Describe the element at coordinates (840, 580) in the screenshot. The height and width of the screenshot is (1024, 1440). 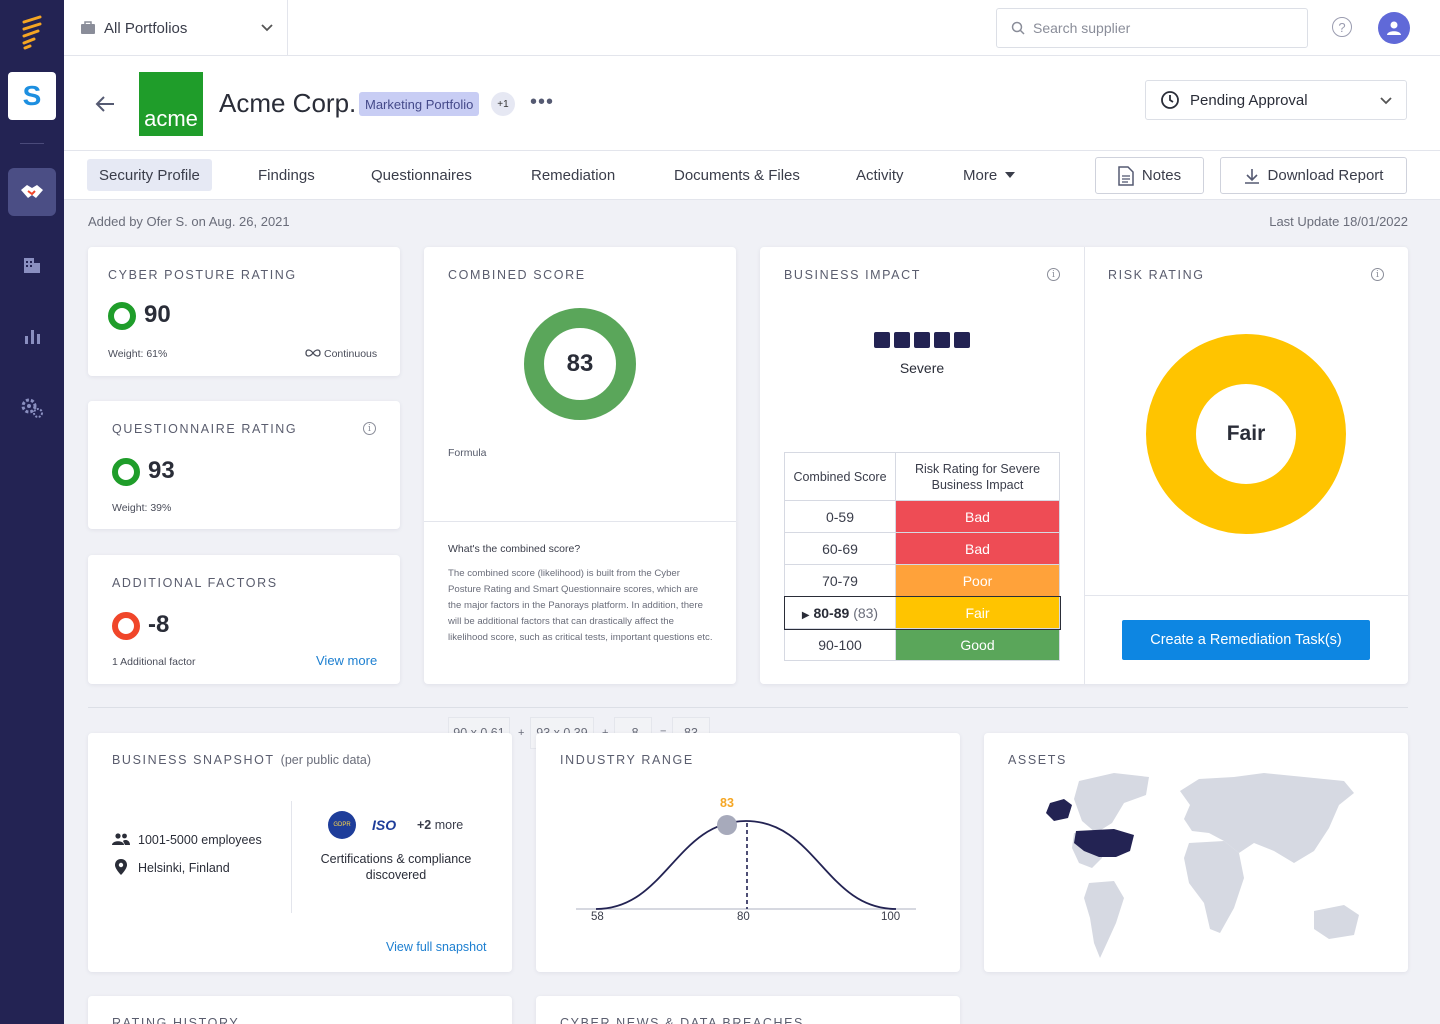
I see `range-cell: 70-79` at that location.